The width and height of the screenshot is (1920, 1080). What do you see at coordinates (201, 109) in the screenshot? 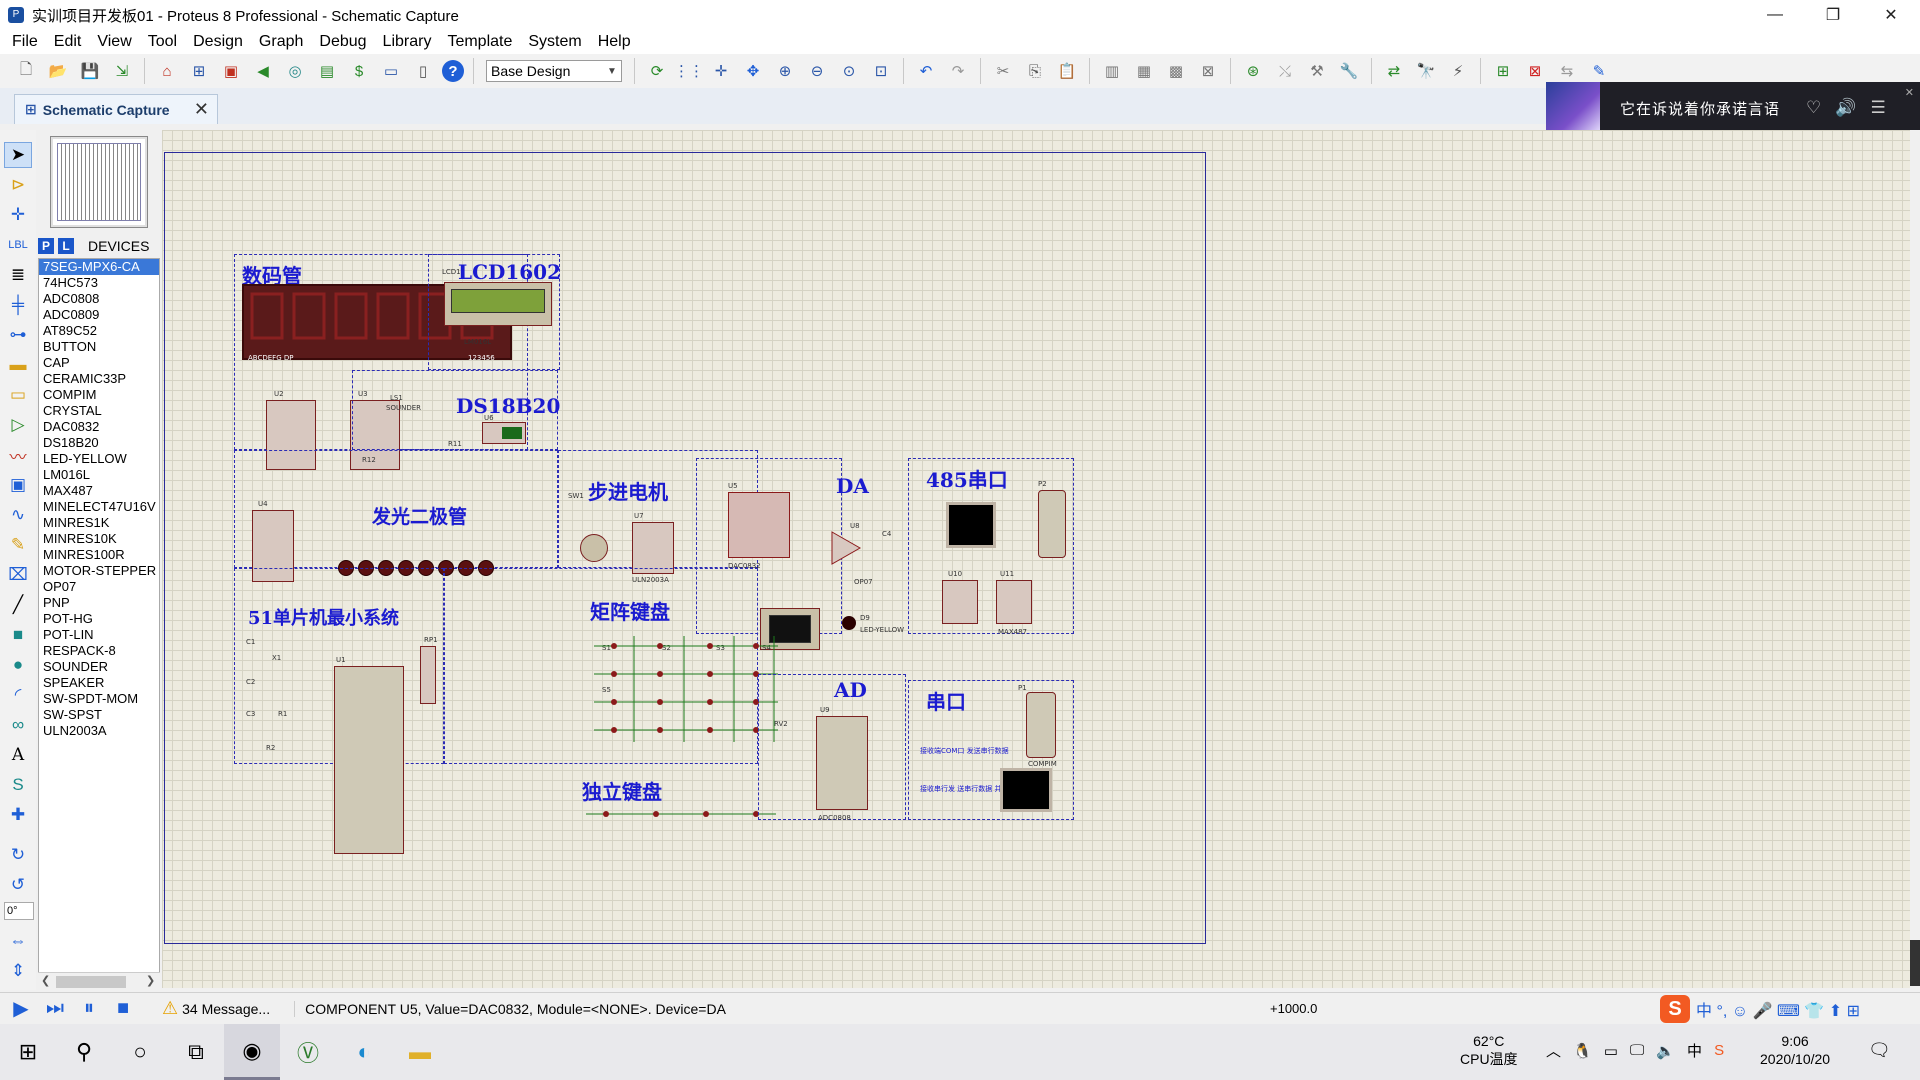
I see `close-tab-icon: ✕` at bounding box center [201, 109].